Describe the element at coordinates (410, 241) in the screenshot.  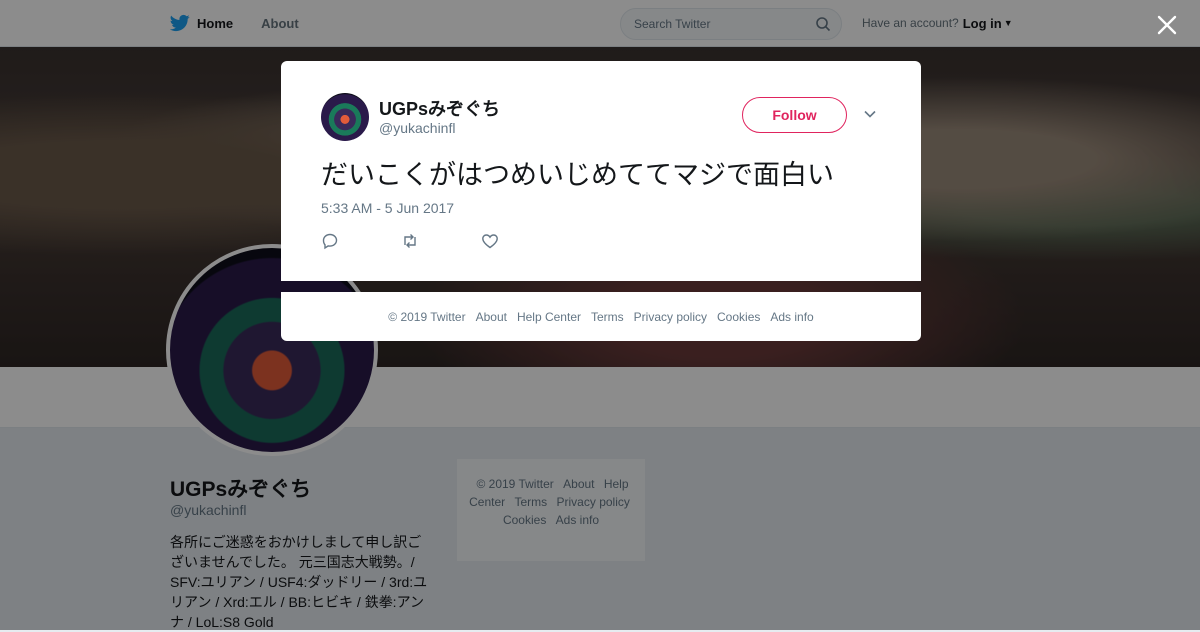
I see `retweet-icon` at that location.